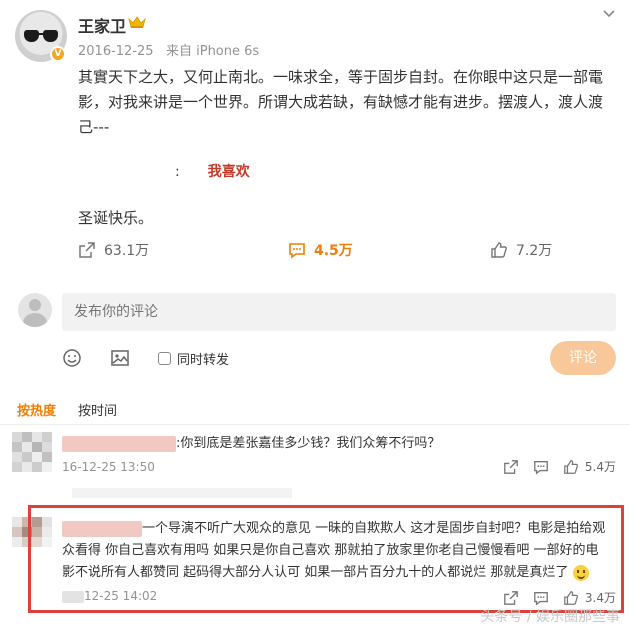 This screenshot has height=629, width=630. Describe the element at coordinates (67, 409) in the screenshot. I see `comment-sort-tabs: 按热度 按时间` at that location.